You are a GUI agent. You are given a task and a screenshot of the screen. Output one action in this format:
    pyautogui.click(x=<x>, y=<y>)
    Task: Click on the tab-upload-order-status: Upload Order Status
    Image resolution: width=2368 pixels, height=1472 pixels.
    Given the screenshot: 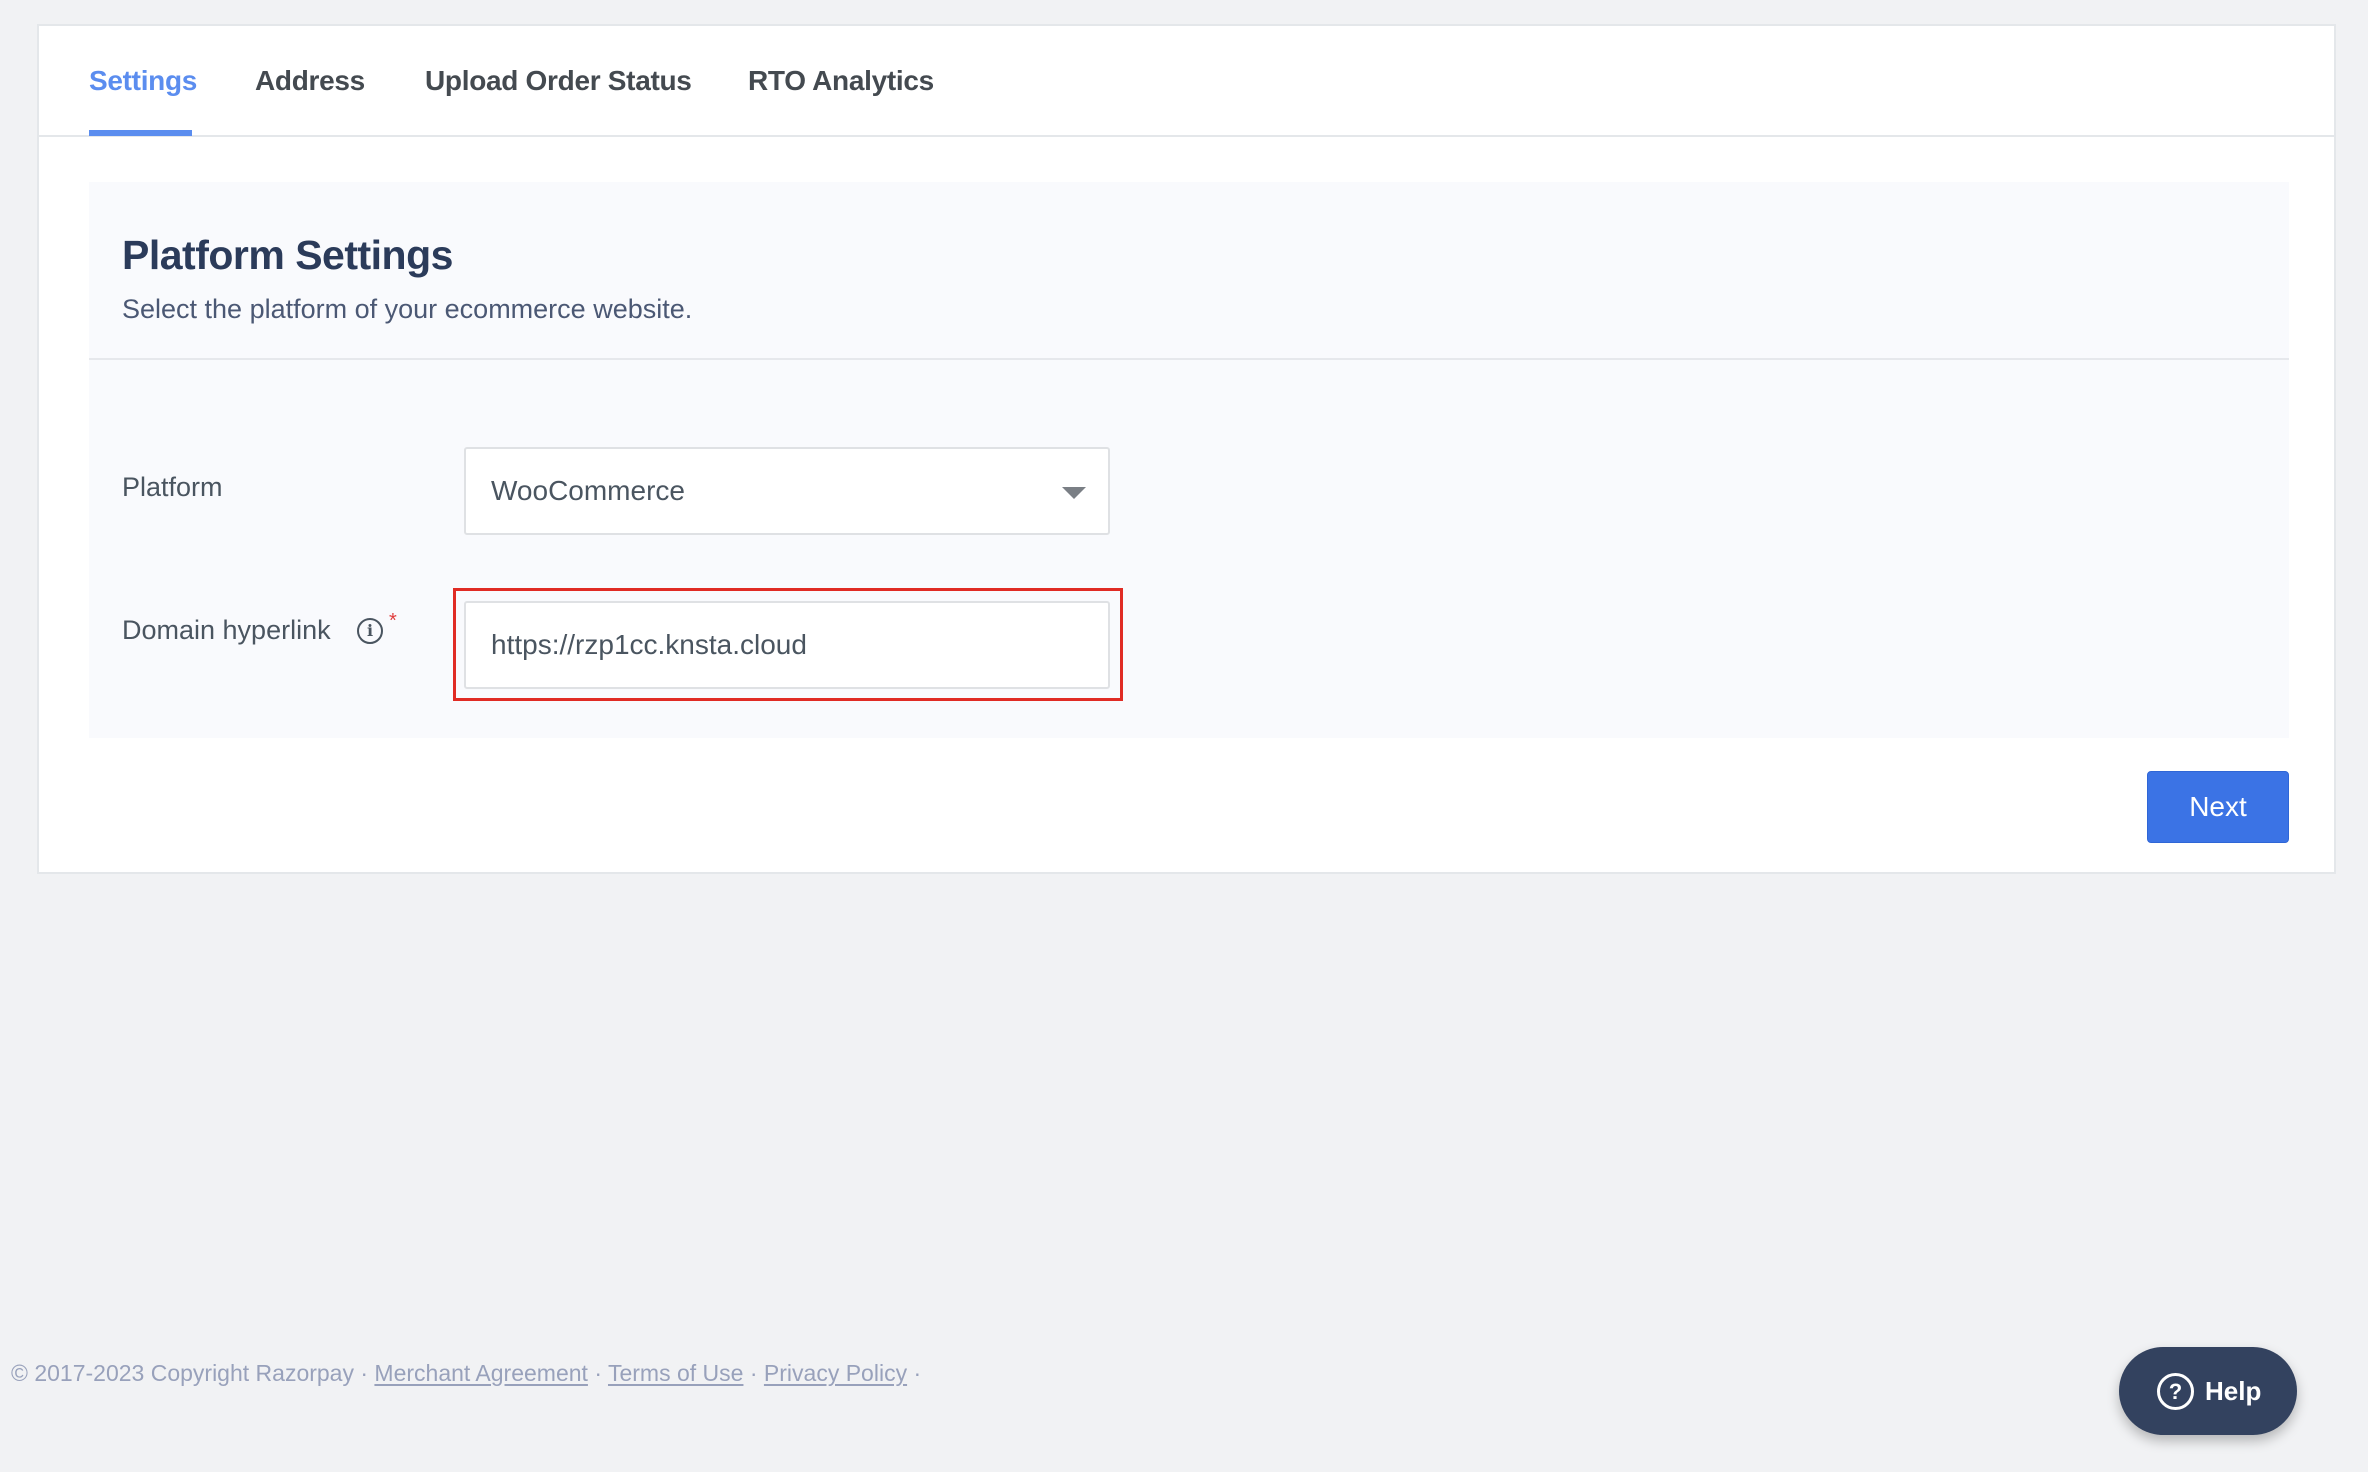 What is the action you would take?
    pyautogui.click(x=558, y=81)
    